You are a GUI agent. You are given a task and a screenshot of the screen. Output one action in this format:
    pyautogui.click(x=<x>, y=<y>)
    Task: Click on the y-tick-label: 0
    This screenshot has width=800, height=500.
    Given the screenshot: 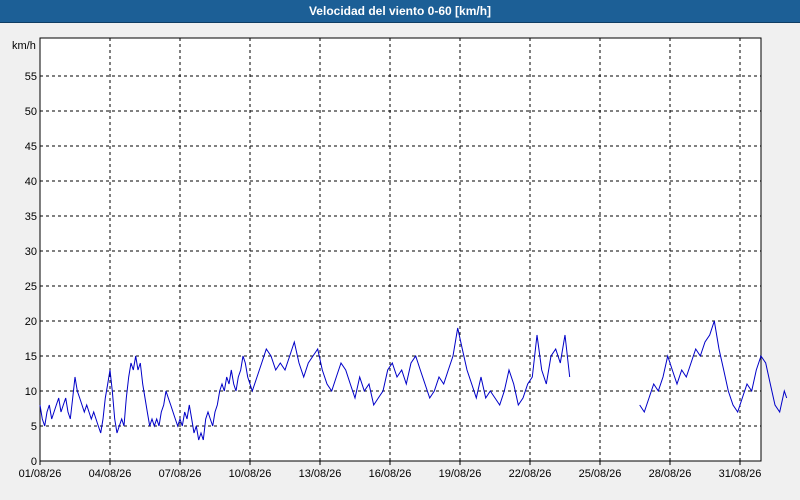 What is the action you would take?
    pyautogui.click(x=34, y=462)
    